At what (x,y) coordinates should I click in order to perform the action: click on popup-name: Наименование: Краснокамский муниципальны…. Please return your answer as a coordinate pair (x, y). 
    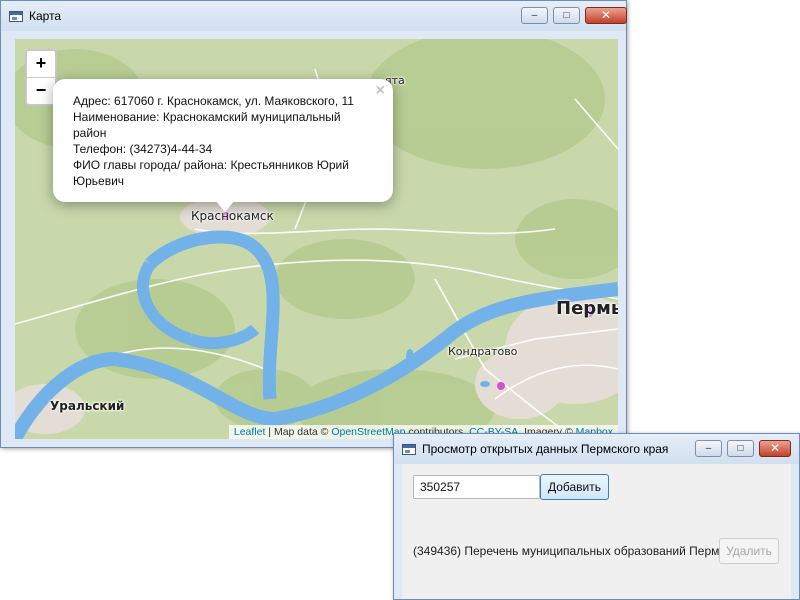
    Looking at the image, I should click on (207, 125).